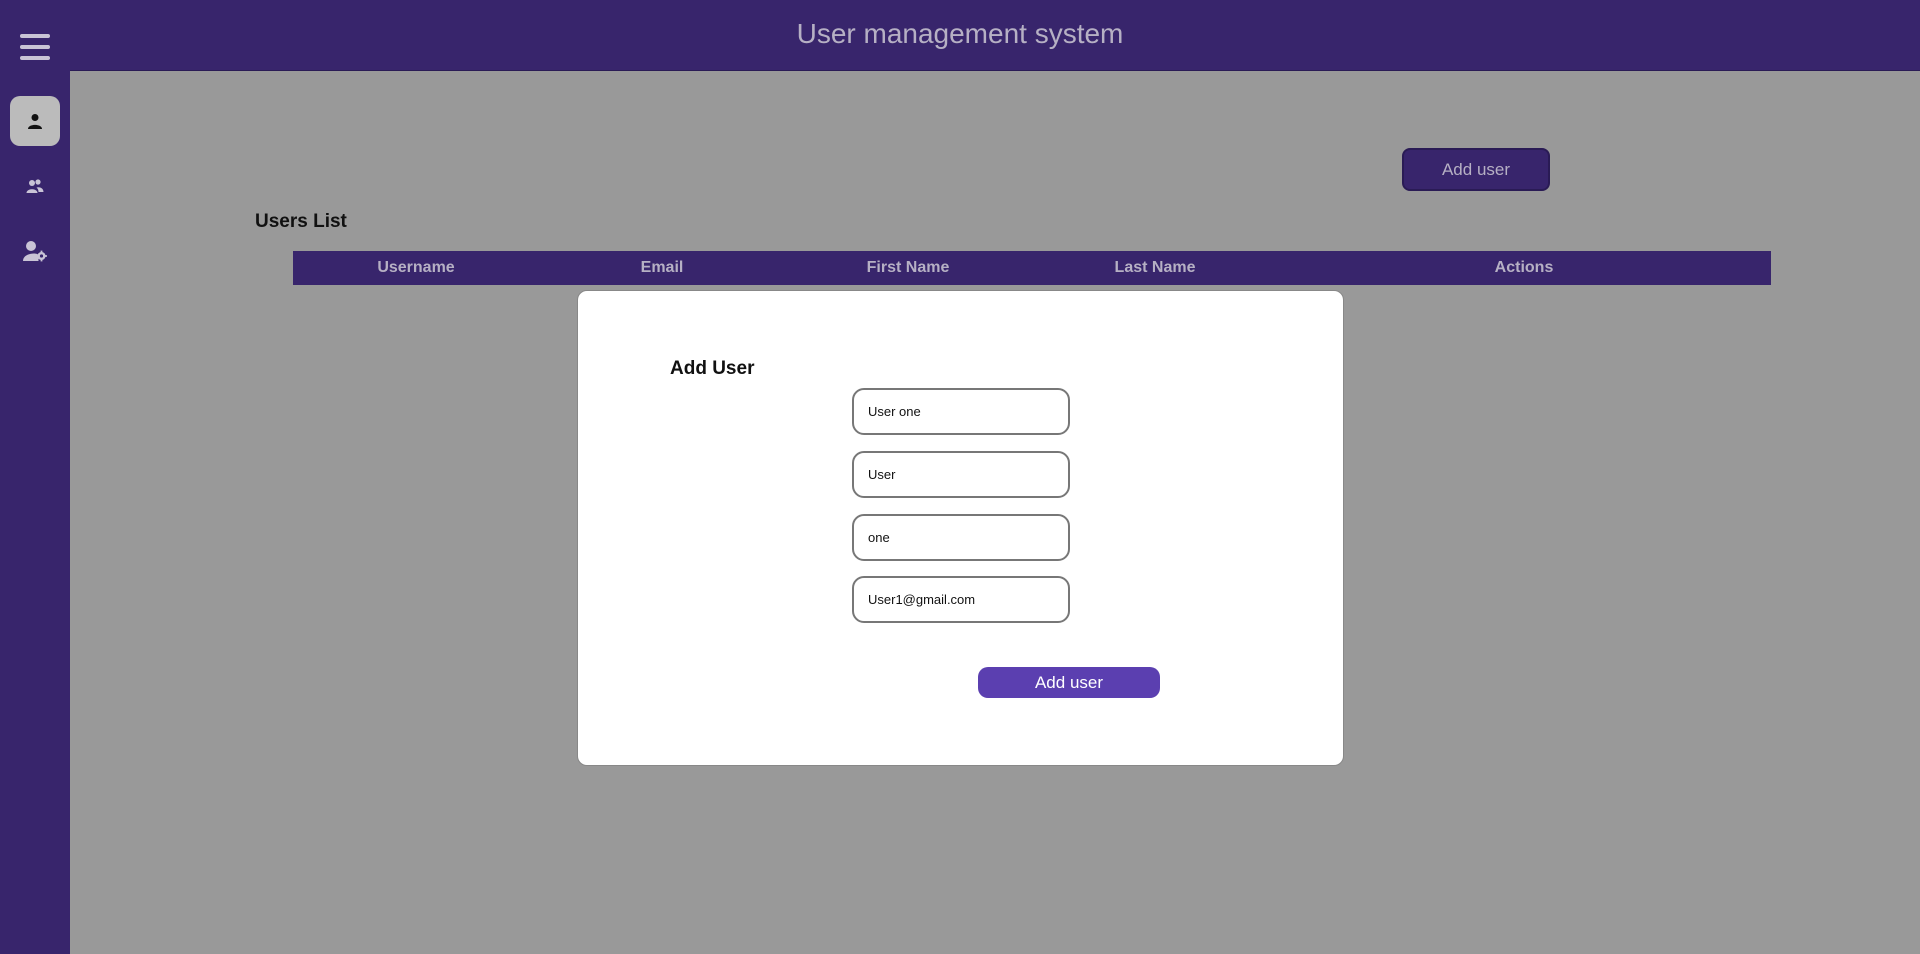 This screenshot has width=1920, height=954. I want to click on user-icon, so click(35, 121).